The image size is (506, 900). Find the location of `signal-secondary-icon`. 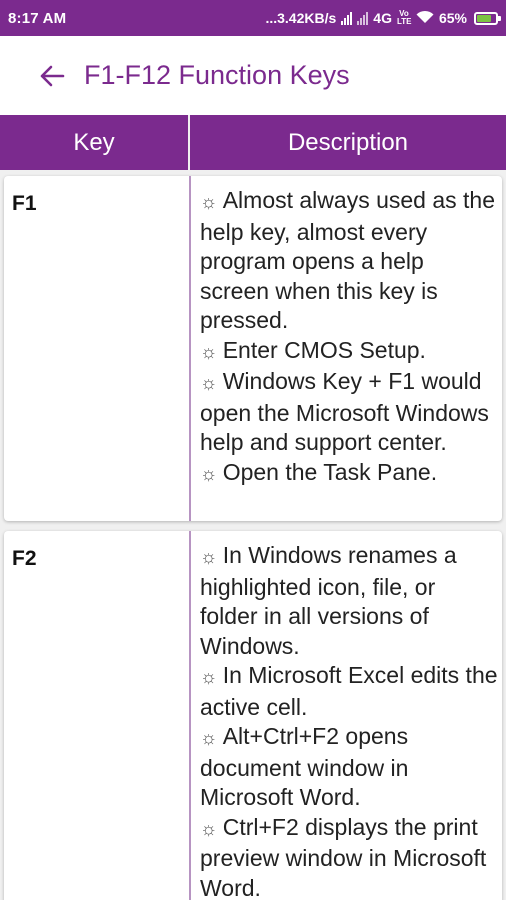

signal-secondary-icon is located at coordinates (363, 18).